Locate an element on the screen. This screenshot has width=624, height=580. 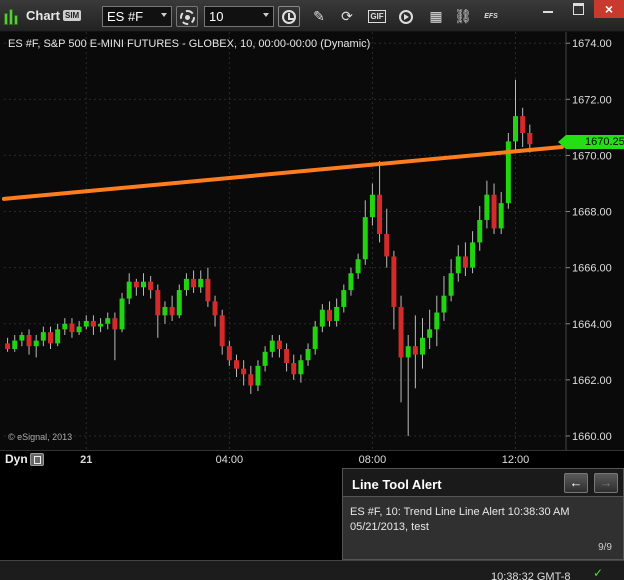
x-tick-label: 04:00 is located at coordinates (229, 460).